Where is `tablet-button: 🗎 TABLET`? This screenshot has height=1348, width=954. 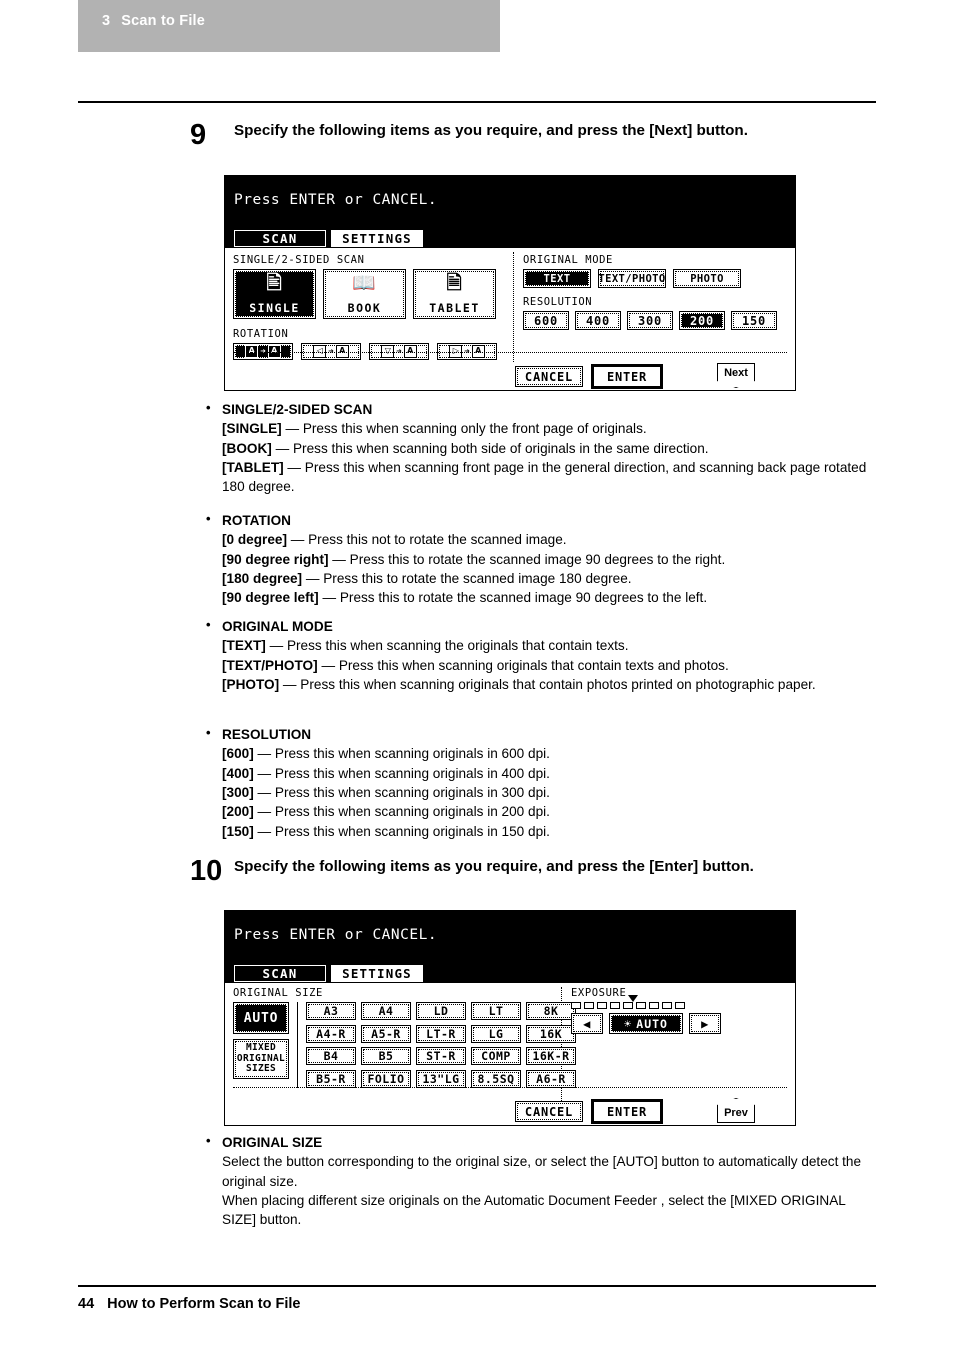 tablet-button: 🗎 TABLET is located at coordinates (454, 294).